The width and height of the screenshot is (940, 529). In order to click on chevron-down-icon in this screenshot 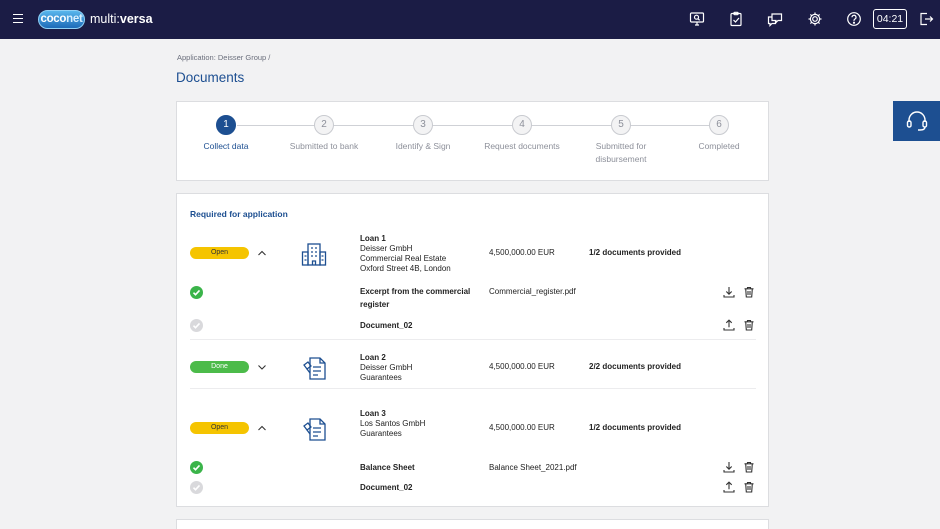, I will do `click(262, 367)`.